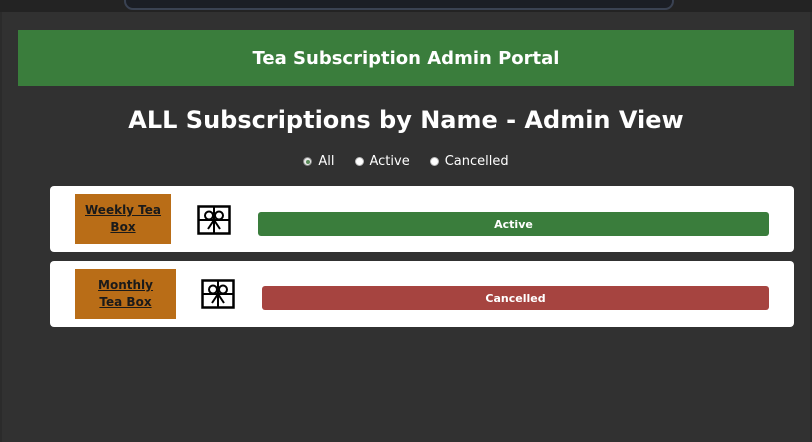  I want to click on browser-top-strip, so click(406, 6).